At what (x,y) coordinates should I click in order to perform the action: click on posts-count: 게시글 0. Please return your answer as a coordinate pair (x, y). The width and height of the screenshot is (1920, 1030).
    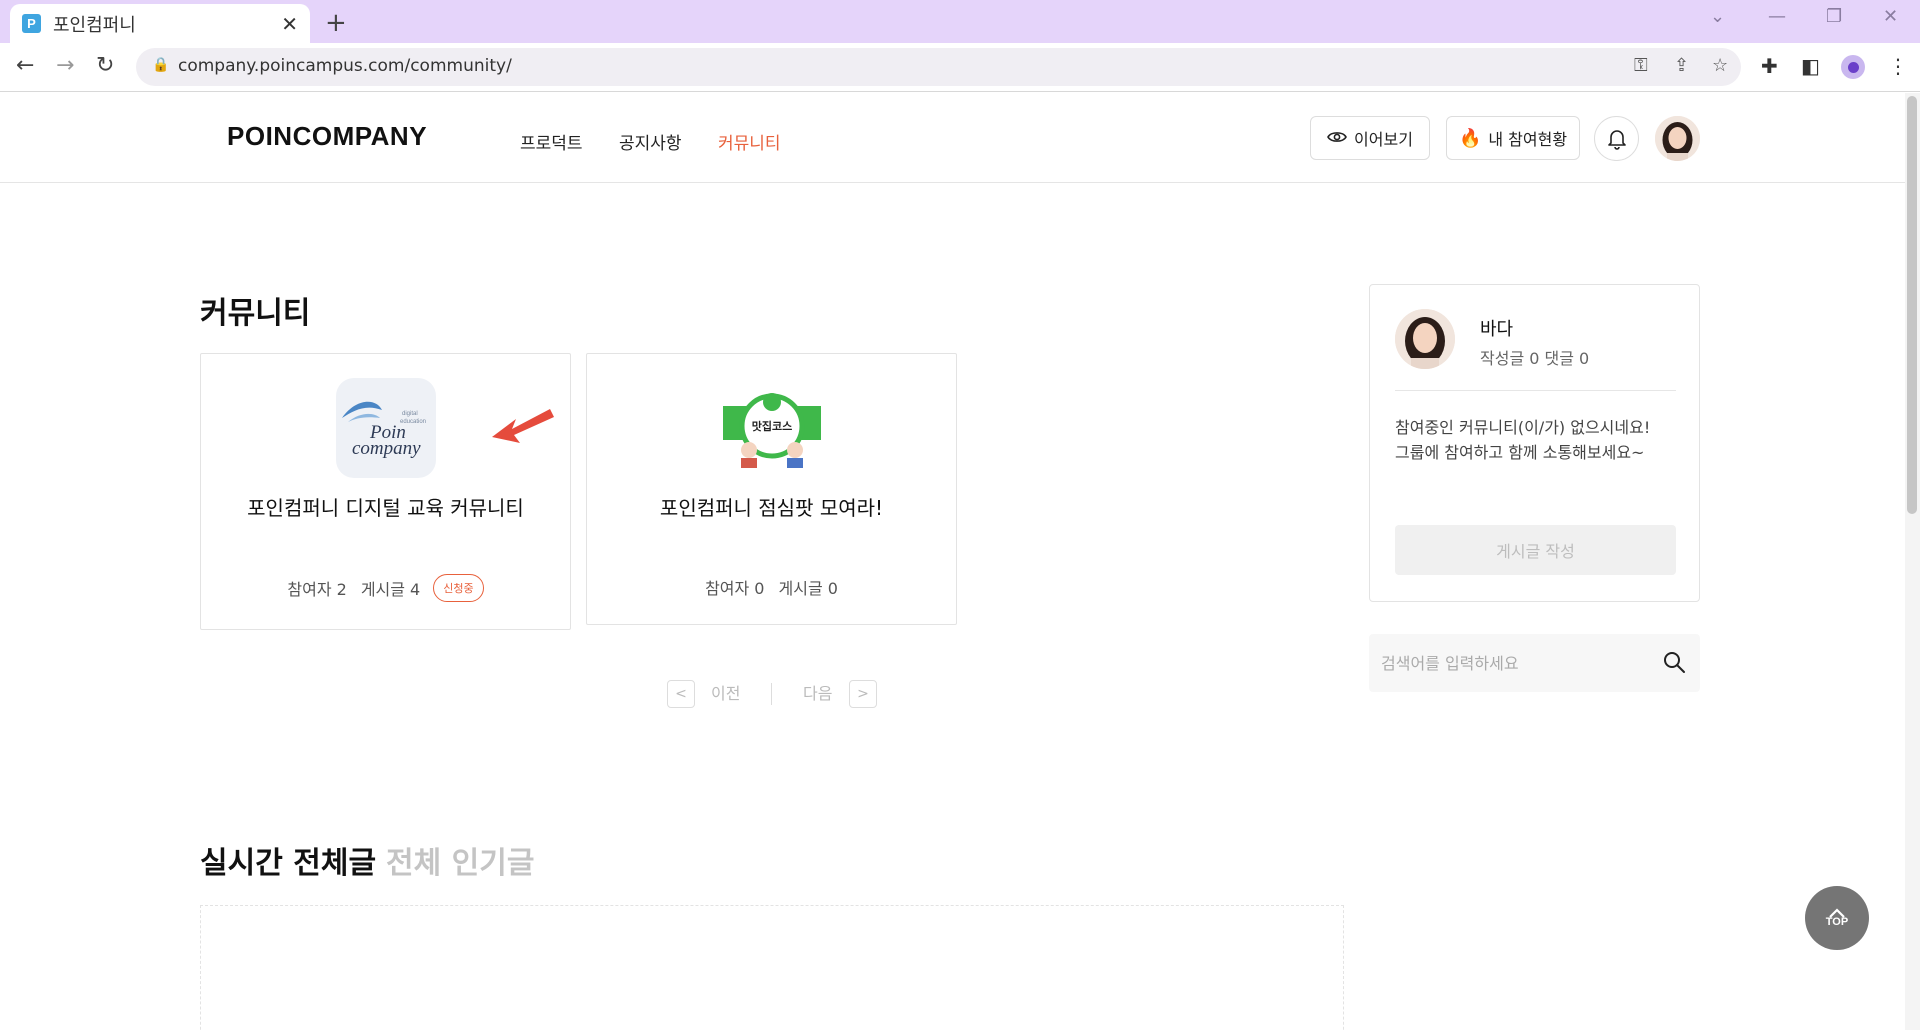
    Looking at the image, I should click on (808, 588).